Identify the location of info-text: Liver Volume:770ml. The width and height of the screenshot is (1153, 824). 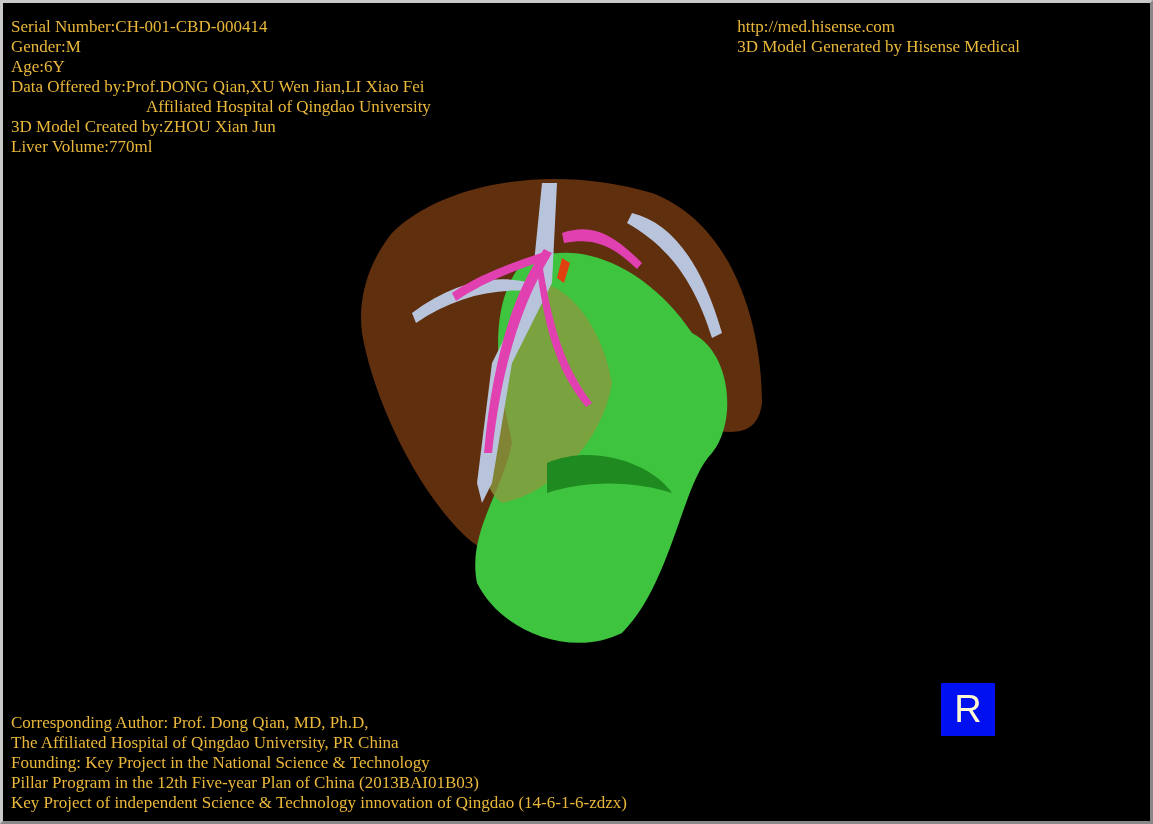
(82, 147).